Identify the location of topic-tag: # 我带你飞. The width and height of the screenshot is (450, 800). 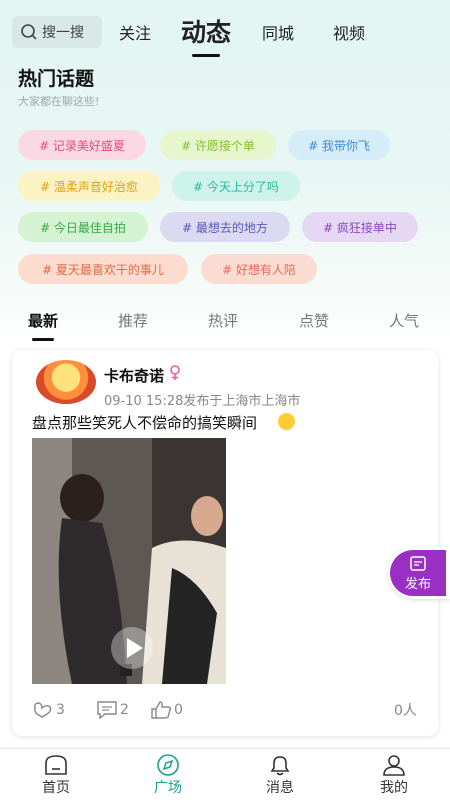
(339, 145).